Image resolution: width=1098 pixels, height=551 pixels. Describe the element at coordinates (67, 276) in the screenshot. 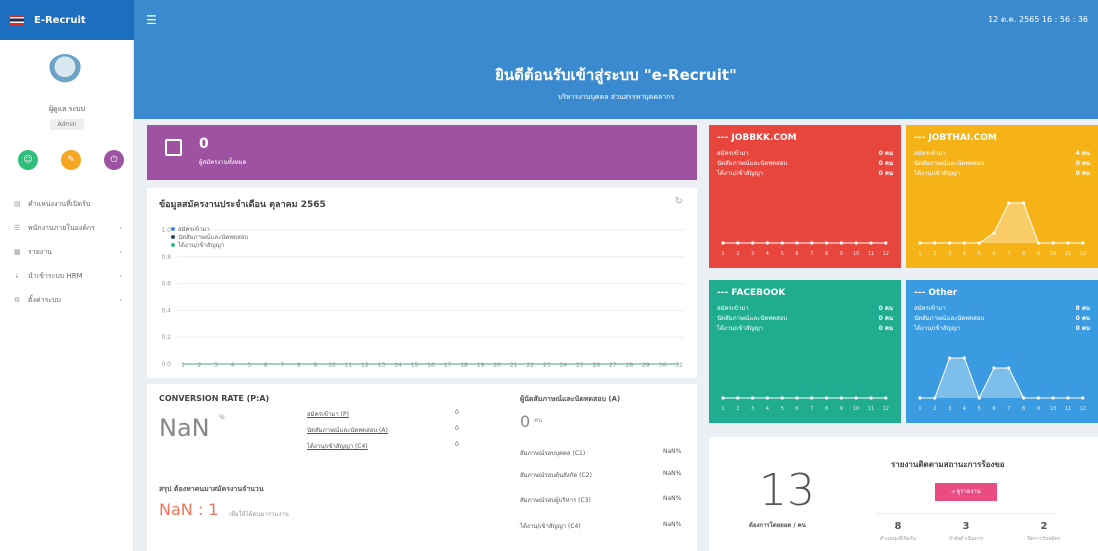

I see `sidebar-item-hrm-import: ⇣ นำเข้าระบบ HRM ›` at that location.